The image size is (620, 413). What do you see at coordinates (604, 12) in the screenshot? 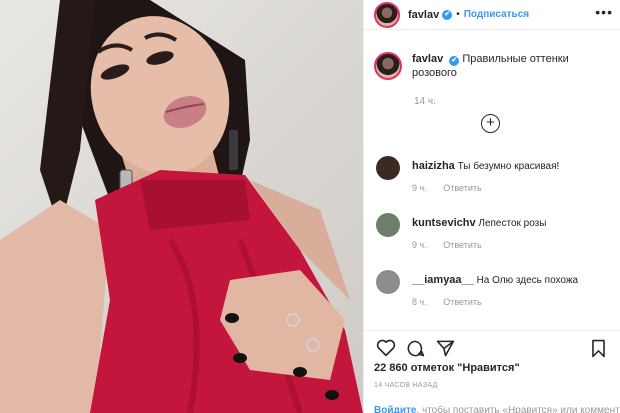
I see `more-icon: •••` at bounding box center [604, 12].